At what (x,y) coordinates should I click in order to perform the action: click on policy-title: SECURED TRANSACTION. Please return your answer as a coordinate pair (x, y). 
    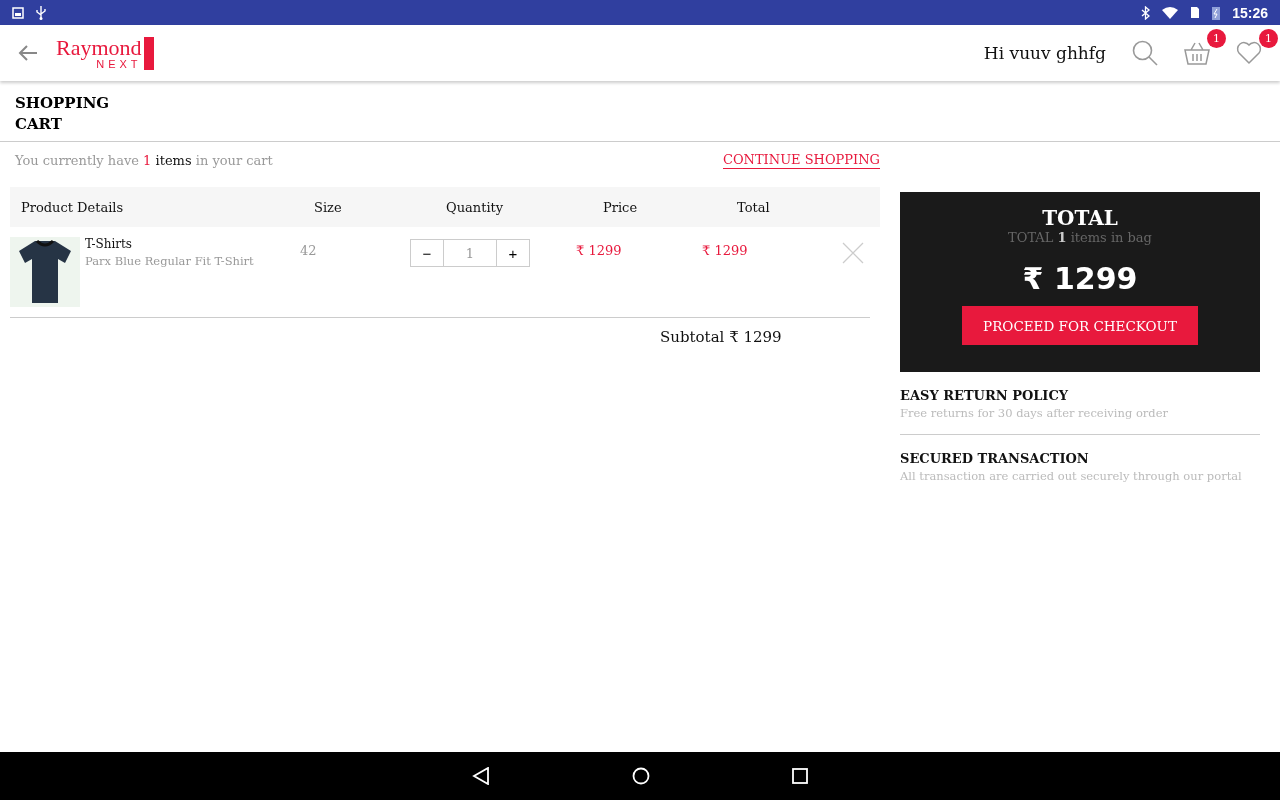
    Looking at the image, I should click on (995, 458).